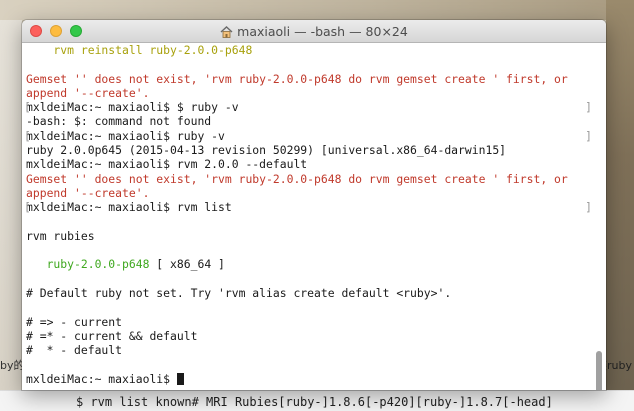  What do you see at coordinates (226, 33) in the screenshot?
I see `home-folder-icon` at bounding box center [226, 33].